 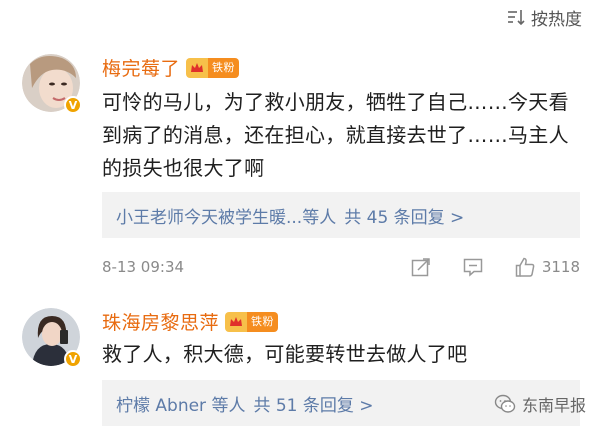 I want to click on sort-by-heat-button: 按热度, so click(x=543, y=17).